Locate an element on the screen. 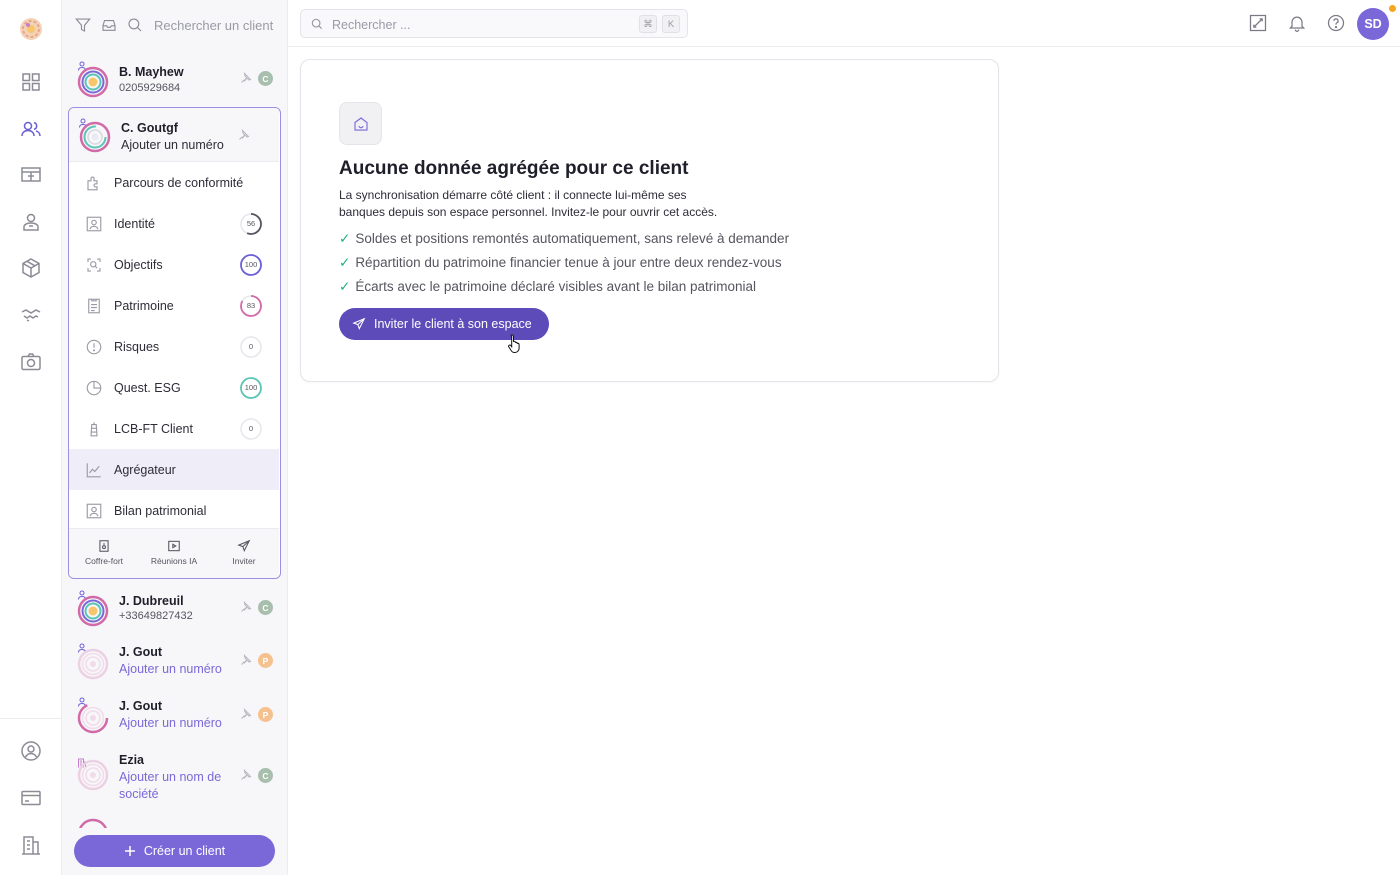 The height and width of the screenshot is (875, 1400). create-client-button: Créer un client is located at coordinates (174, 851).